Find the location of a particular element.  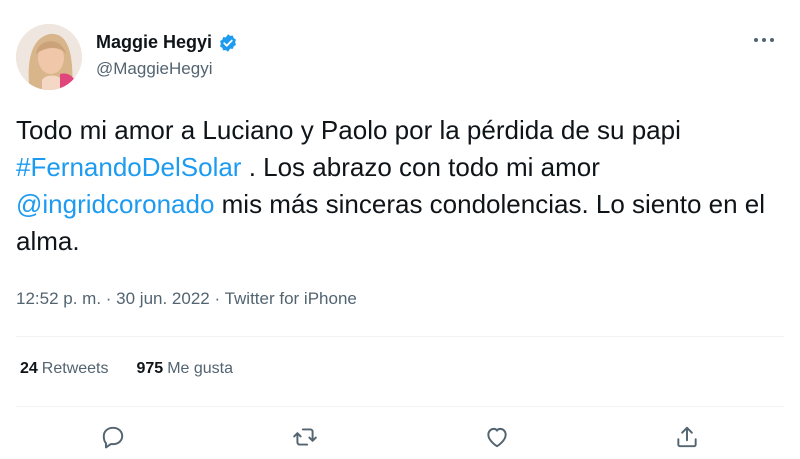

avatar-image is located at coordinates (49, 57).